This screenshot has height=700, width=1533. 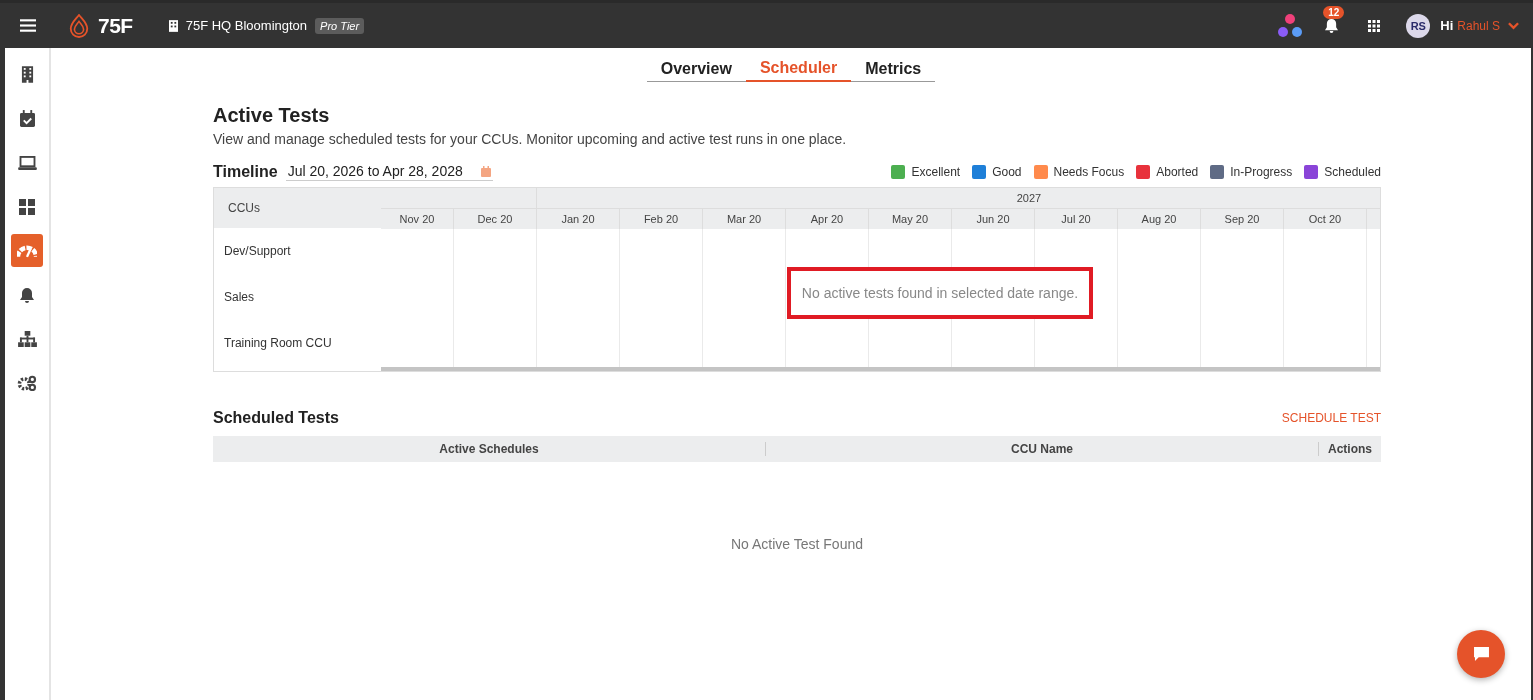 I want to click on logo-text: 75F, so click(x=115, y=25).